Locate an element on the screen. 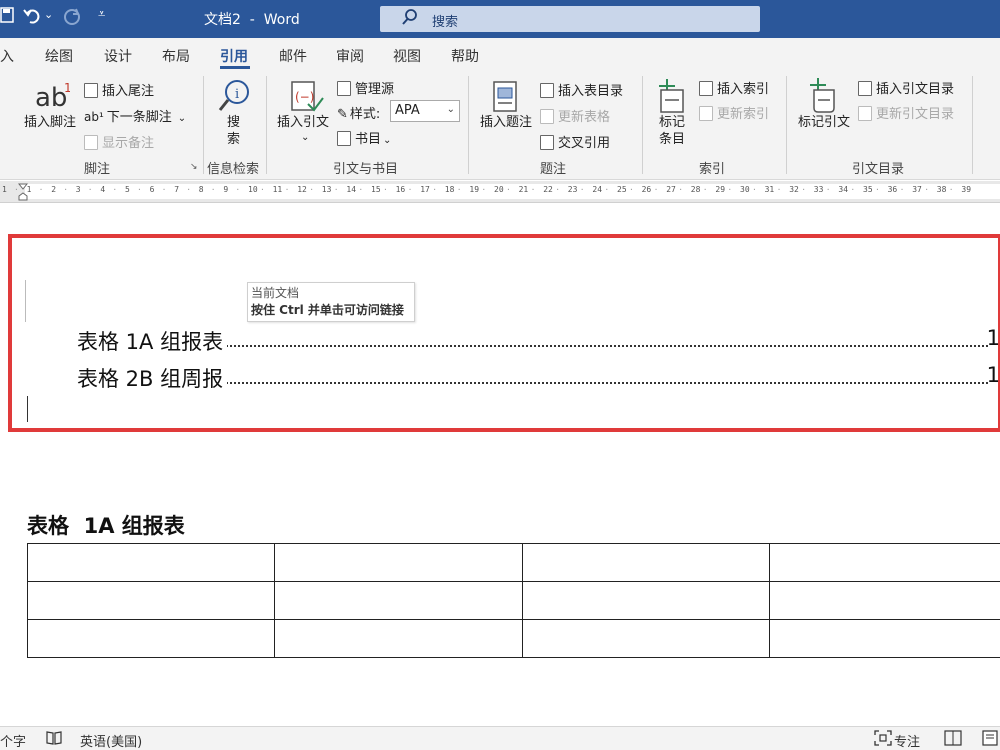  save-icon is located at coordinates (7, 17).